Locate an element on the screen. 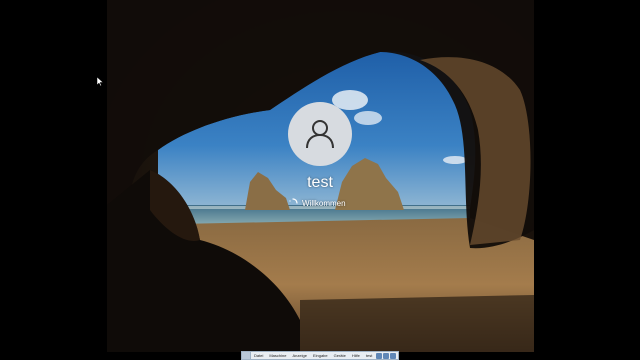  mouse-cursor-icon is located at coordinates (100, 81).